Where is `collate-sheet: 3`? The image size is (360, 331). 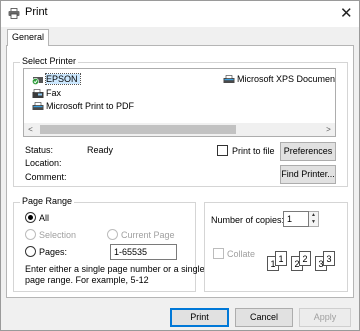 collate-sheet: 3 is located at coordinates (329, 258).